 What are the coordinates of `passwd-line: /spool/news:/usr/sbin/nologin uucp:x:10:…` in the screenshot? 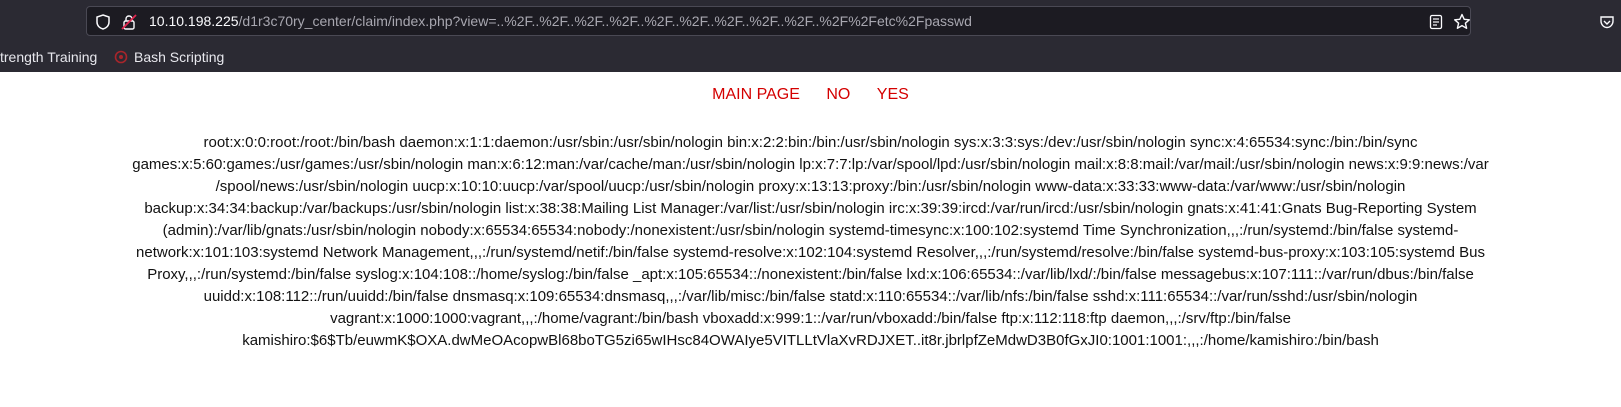 It's located at (810, 186).